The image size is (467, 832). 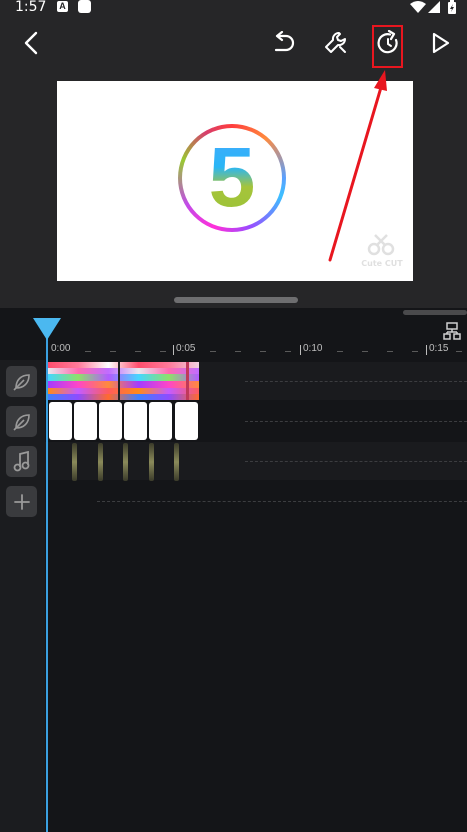 What do you see at coordinates (119, 381) in the screenshot?
I see `clip-frame-divider` at bounding box center [119, 381].